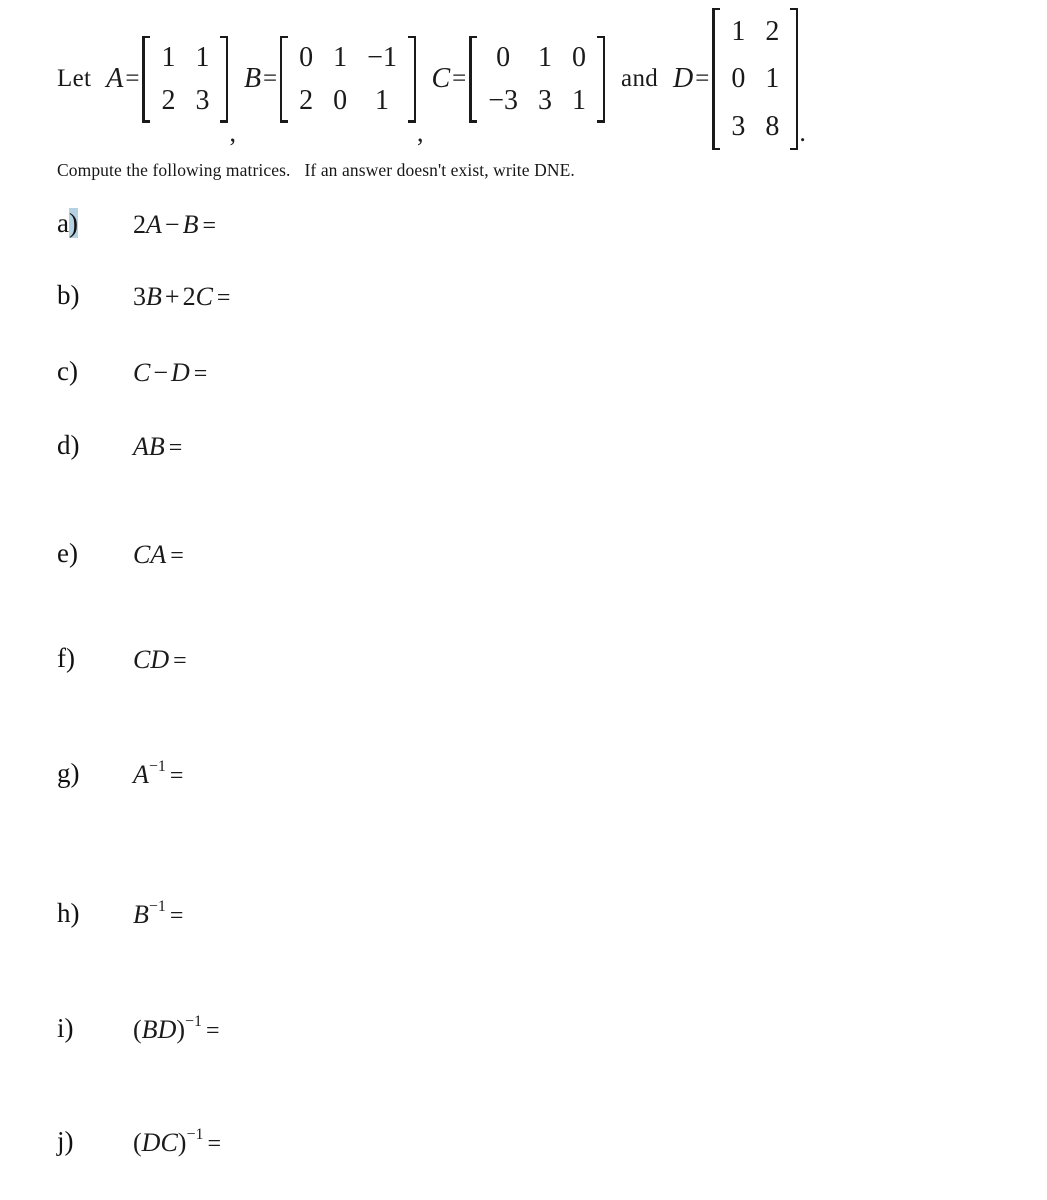 The width and height of the screenshot is (1047, 1200). What do you see at coordinates (63, 553) in the screenshot?
I see `problem-letter: e` at bounding box center [63, 553].